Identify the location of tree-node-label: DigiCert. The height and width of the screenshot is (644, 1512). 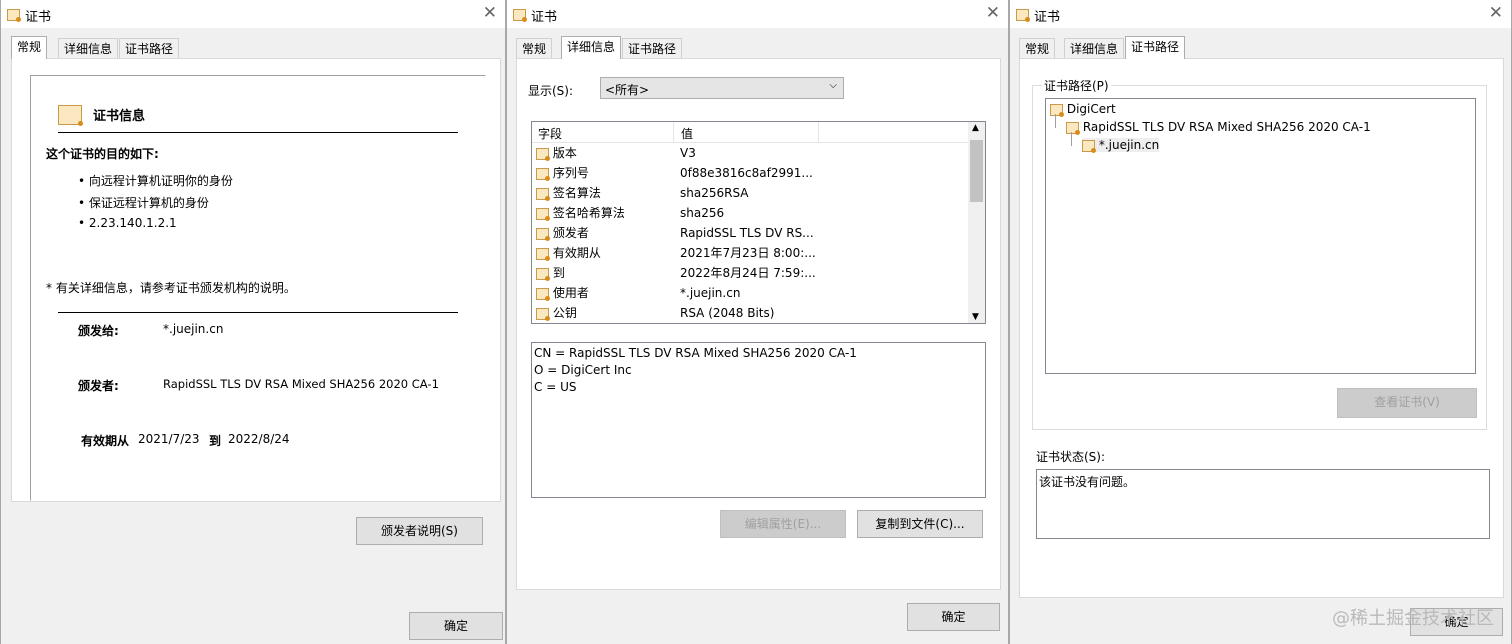
(1091, 109).